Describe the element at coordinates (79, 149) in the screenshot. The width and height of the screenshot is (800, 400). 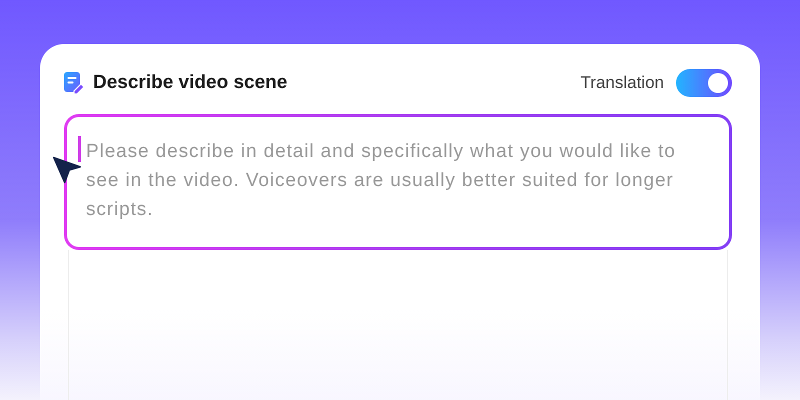
I see `text-caret` at that location.